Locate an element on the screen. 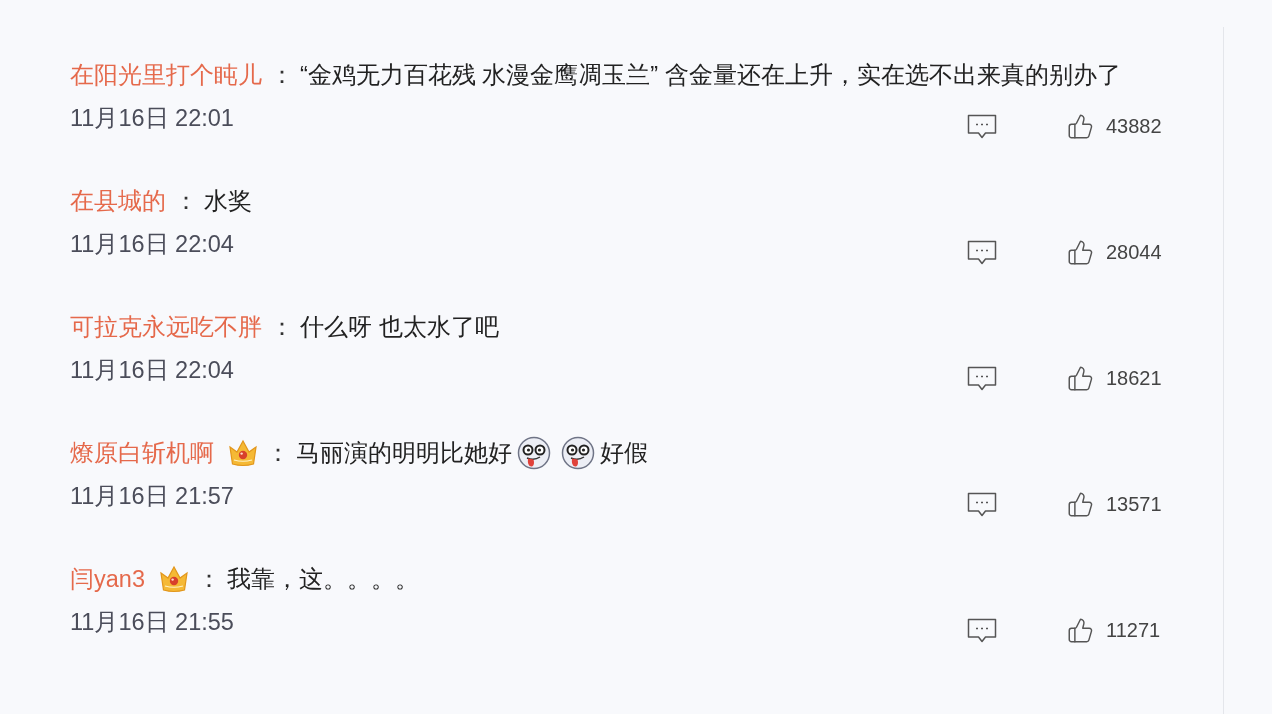  like-button: 11271 is located at coordinates (1114, 630).